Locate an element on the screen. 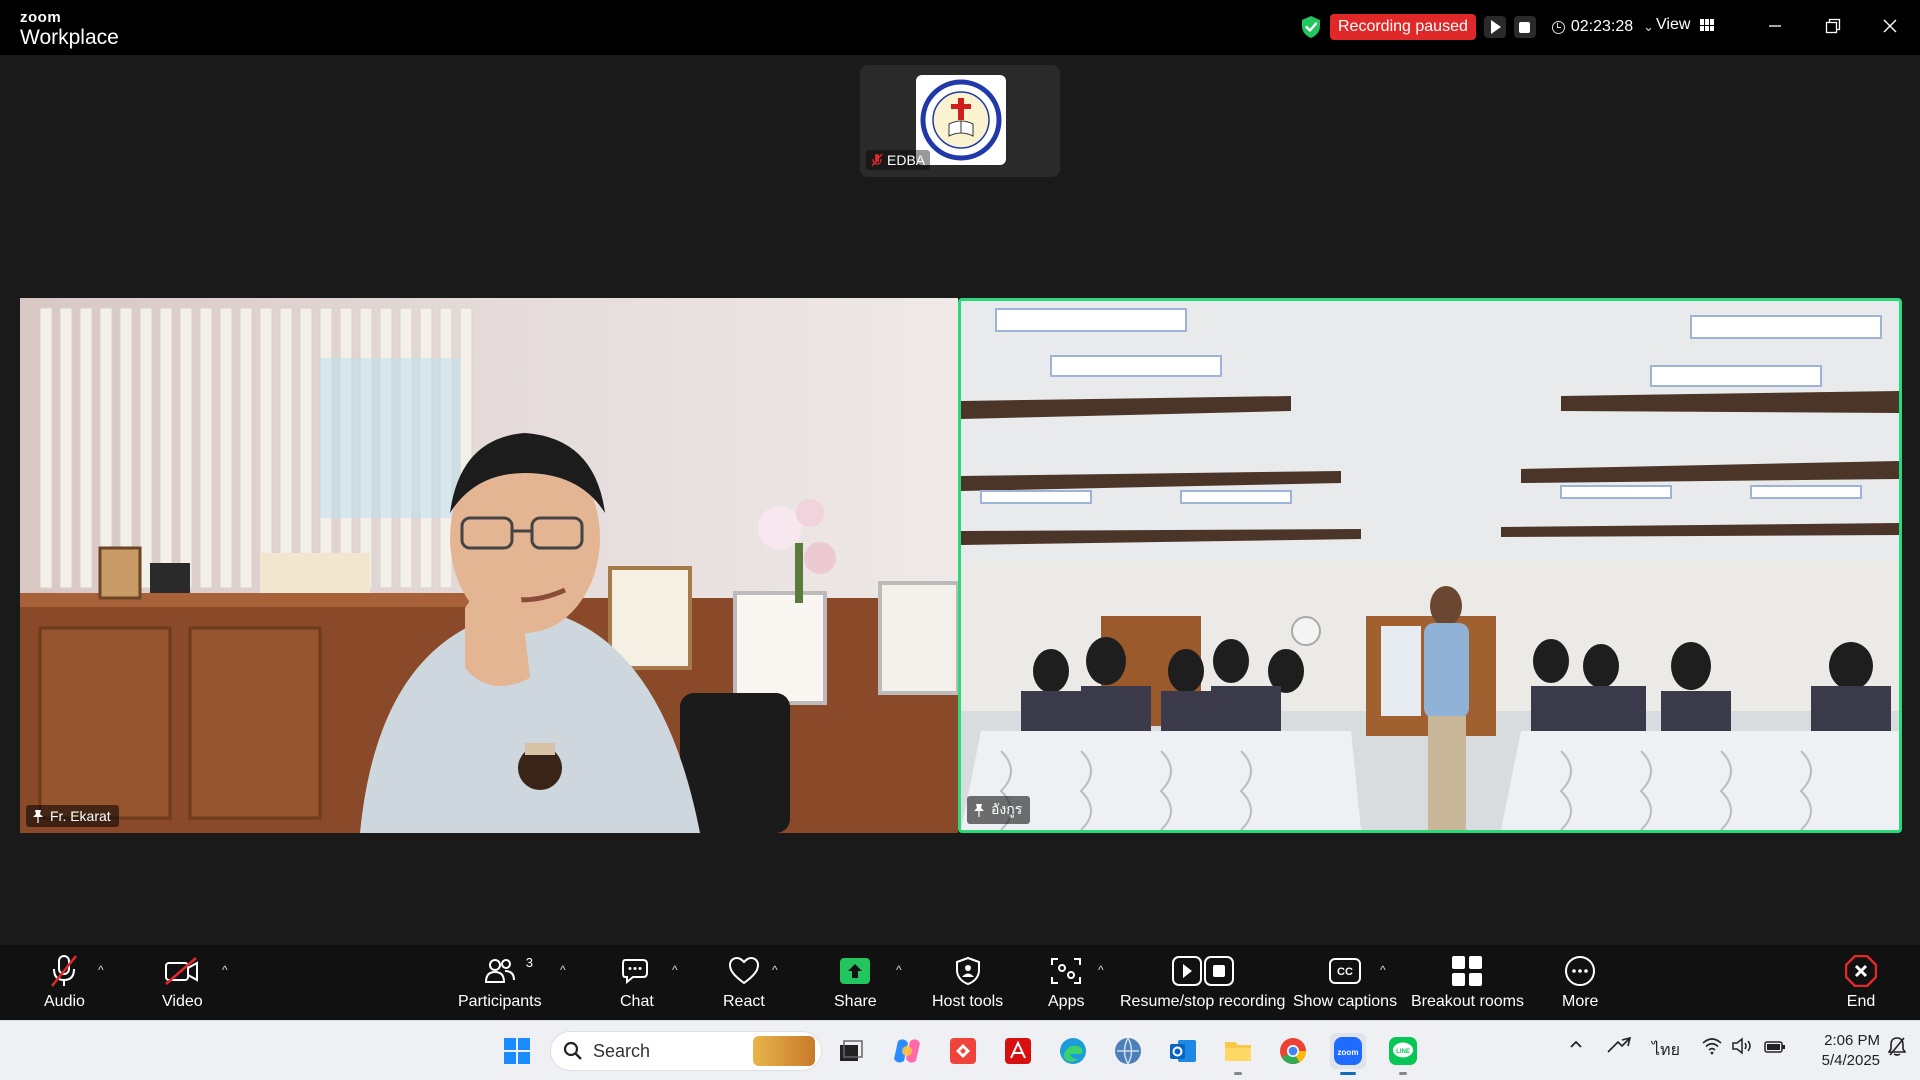 This screenshot has width=1920, height=1080. volume-icon is located at coordinates (1743, 1048).